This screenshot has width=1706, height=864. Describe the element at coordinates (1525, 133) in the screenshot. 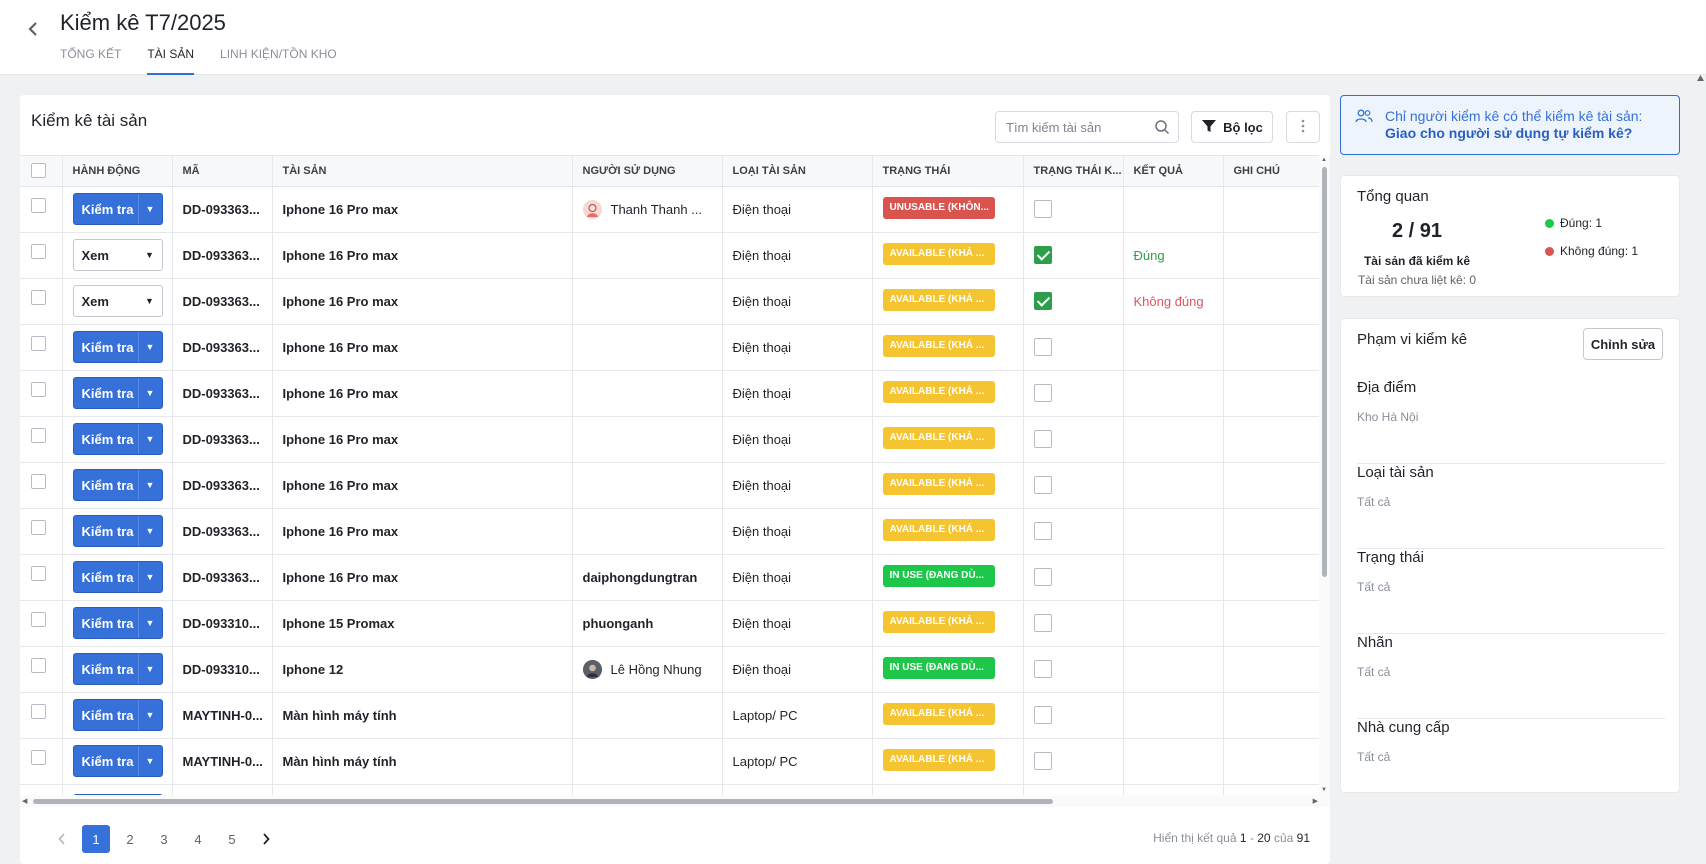

I see `assign-self-check-link: Giao cho người sử dụng tự kiểm kê?` at that location.